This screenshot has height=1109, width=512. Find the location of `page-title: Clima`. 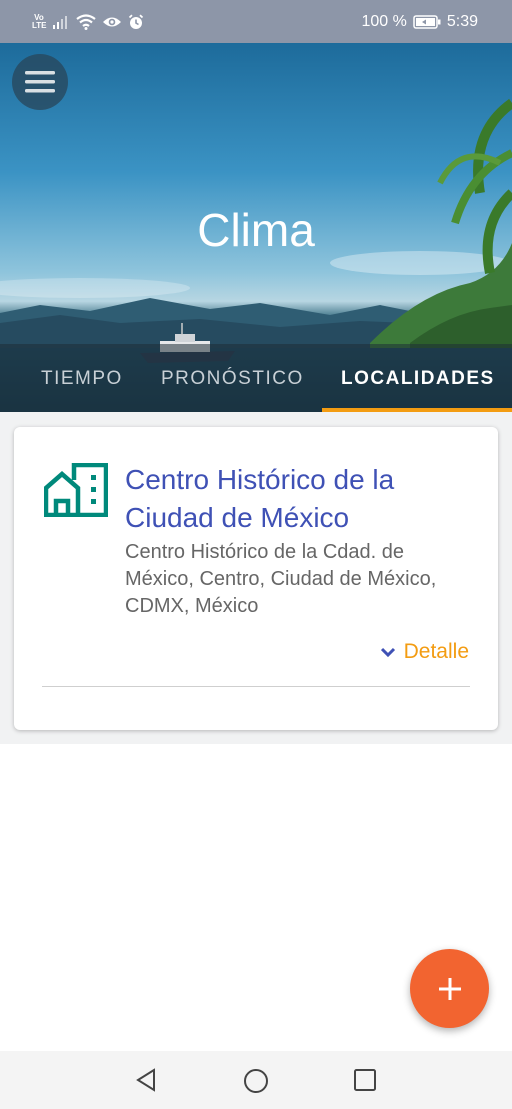

page-title: Clima is located at coordinates (256, 230).